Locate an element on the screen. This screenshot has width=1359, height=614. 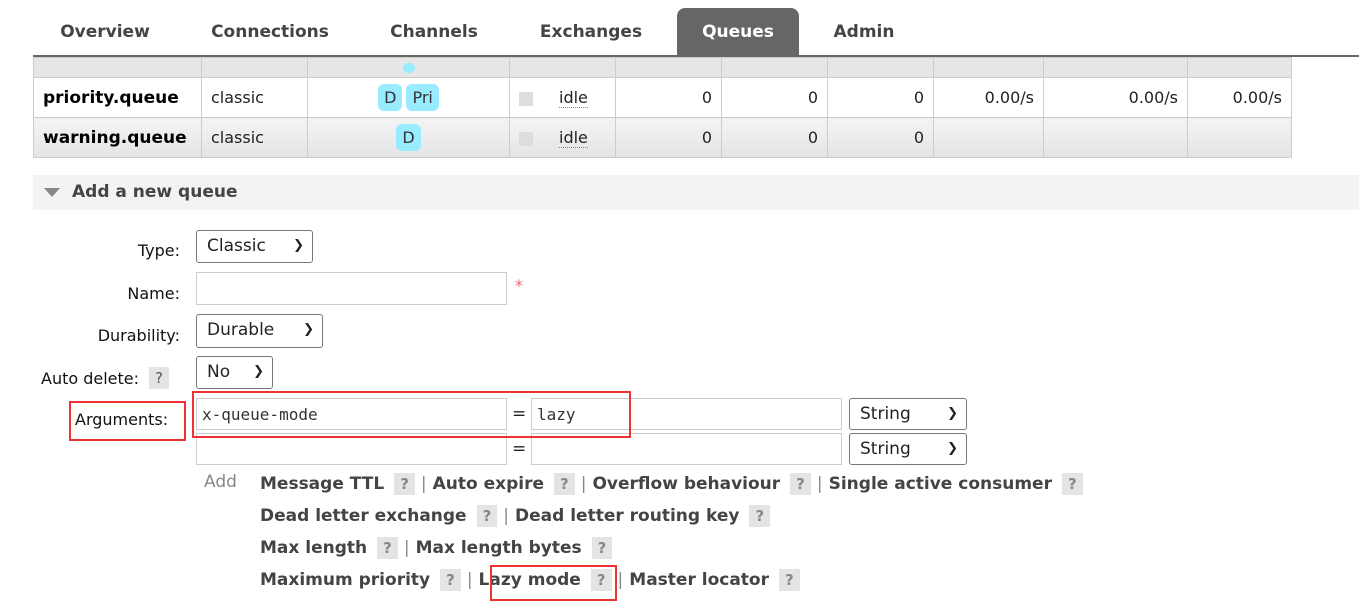
tab-exchanges: Exchanges is located at coordinates (591, 31).